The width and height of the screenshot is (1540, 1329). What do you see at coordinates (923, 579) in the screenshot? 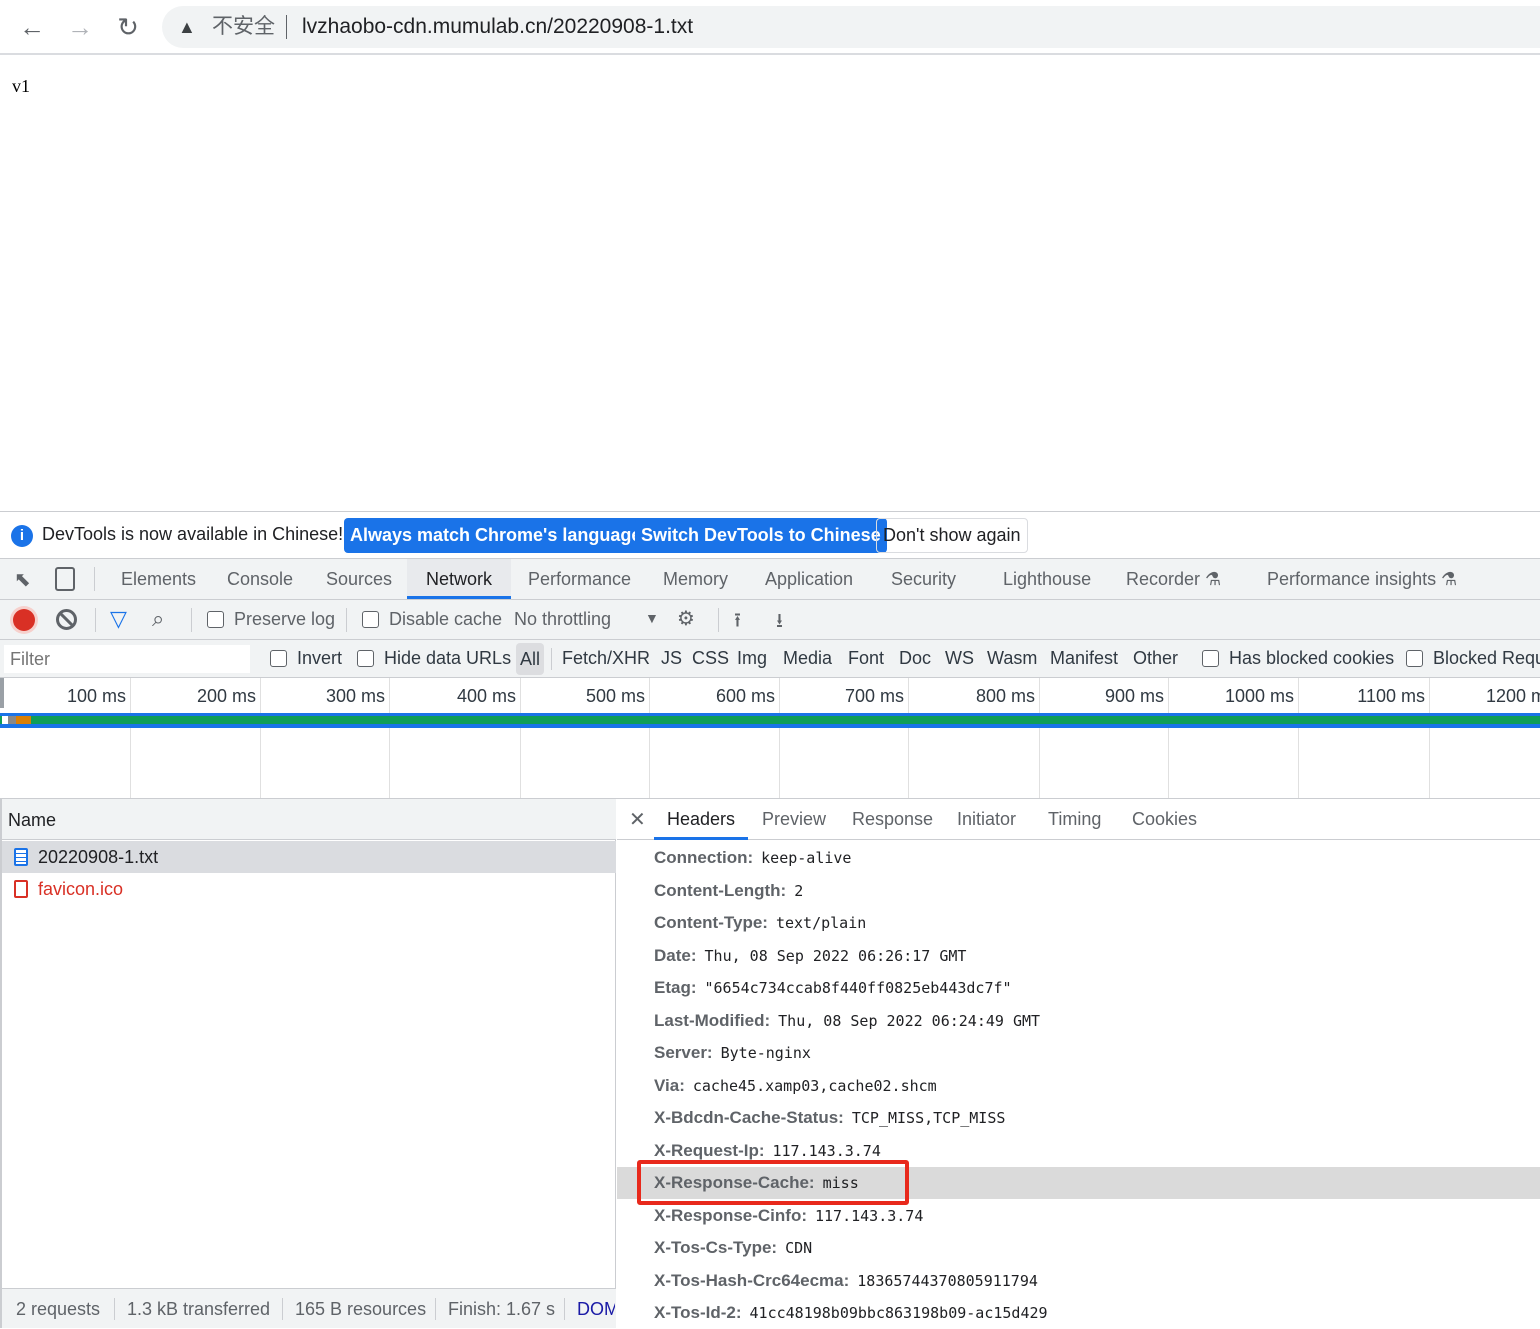
I see `tab-security: Security` at bounding box center [923, 579].